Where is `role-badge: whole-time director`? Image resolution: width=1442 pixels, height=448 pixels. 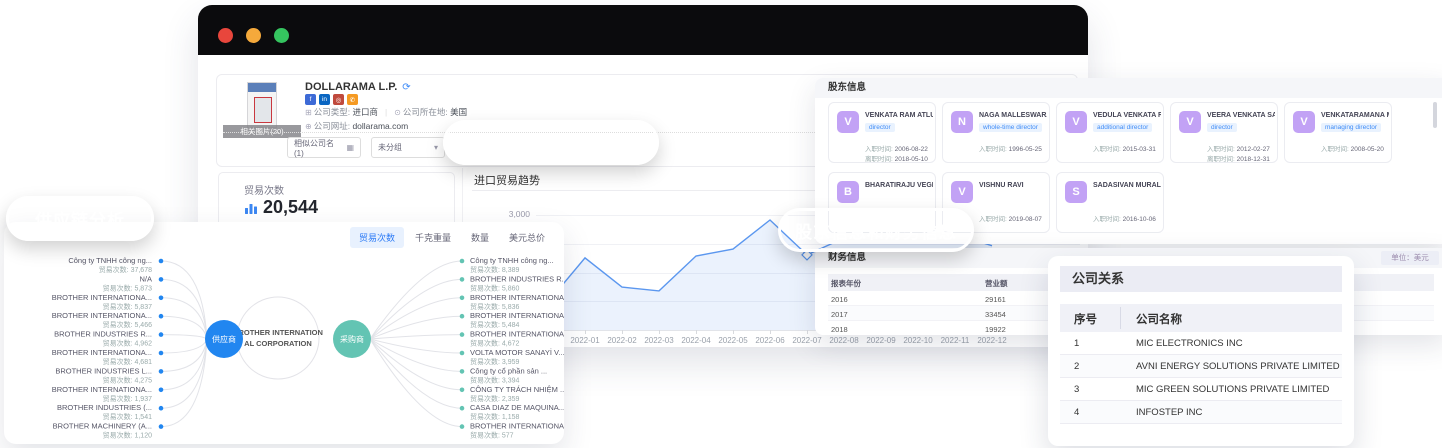 role-badge: whole-time director is located at coordinates (1010, 127).